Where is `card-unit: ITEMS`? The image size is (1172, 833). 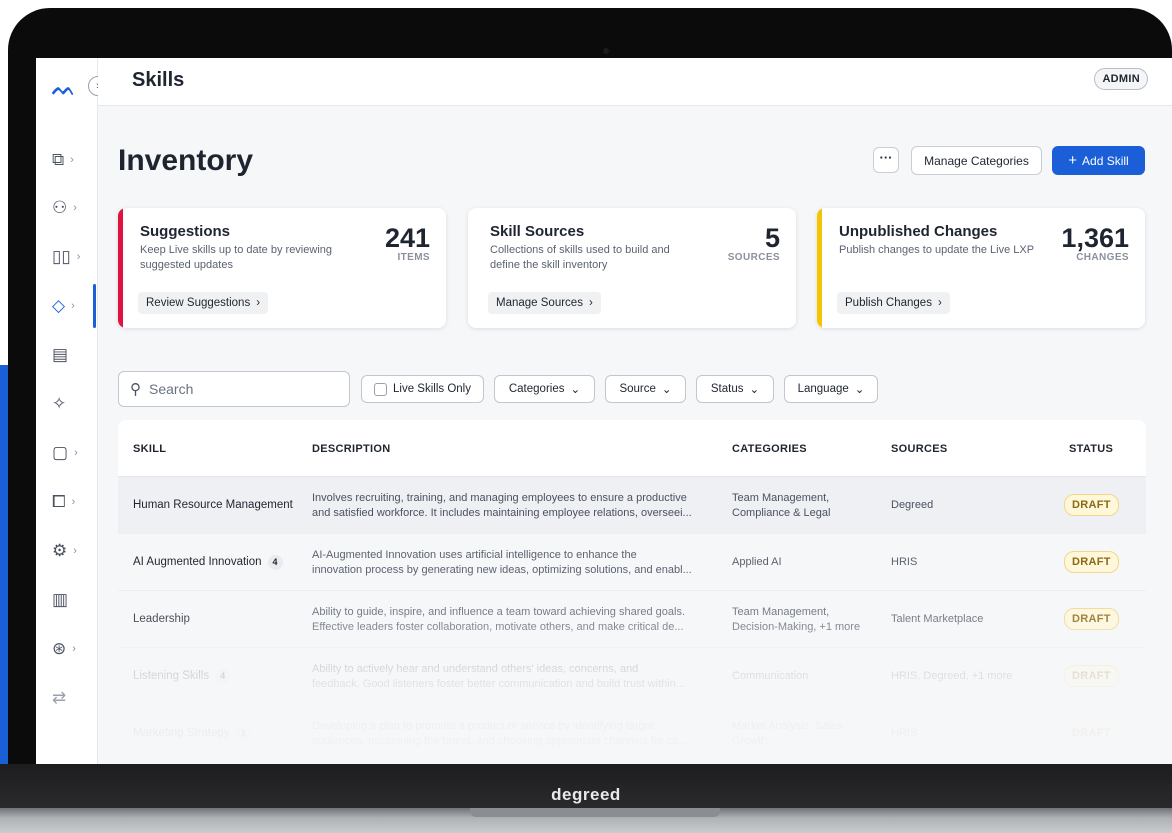
card-unit: ITEMS is located at coordinates (413, 257).